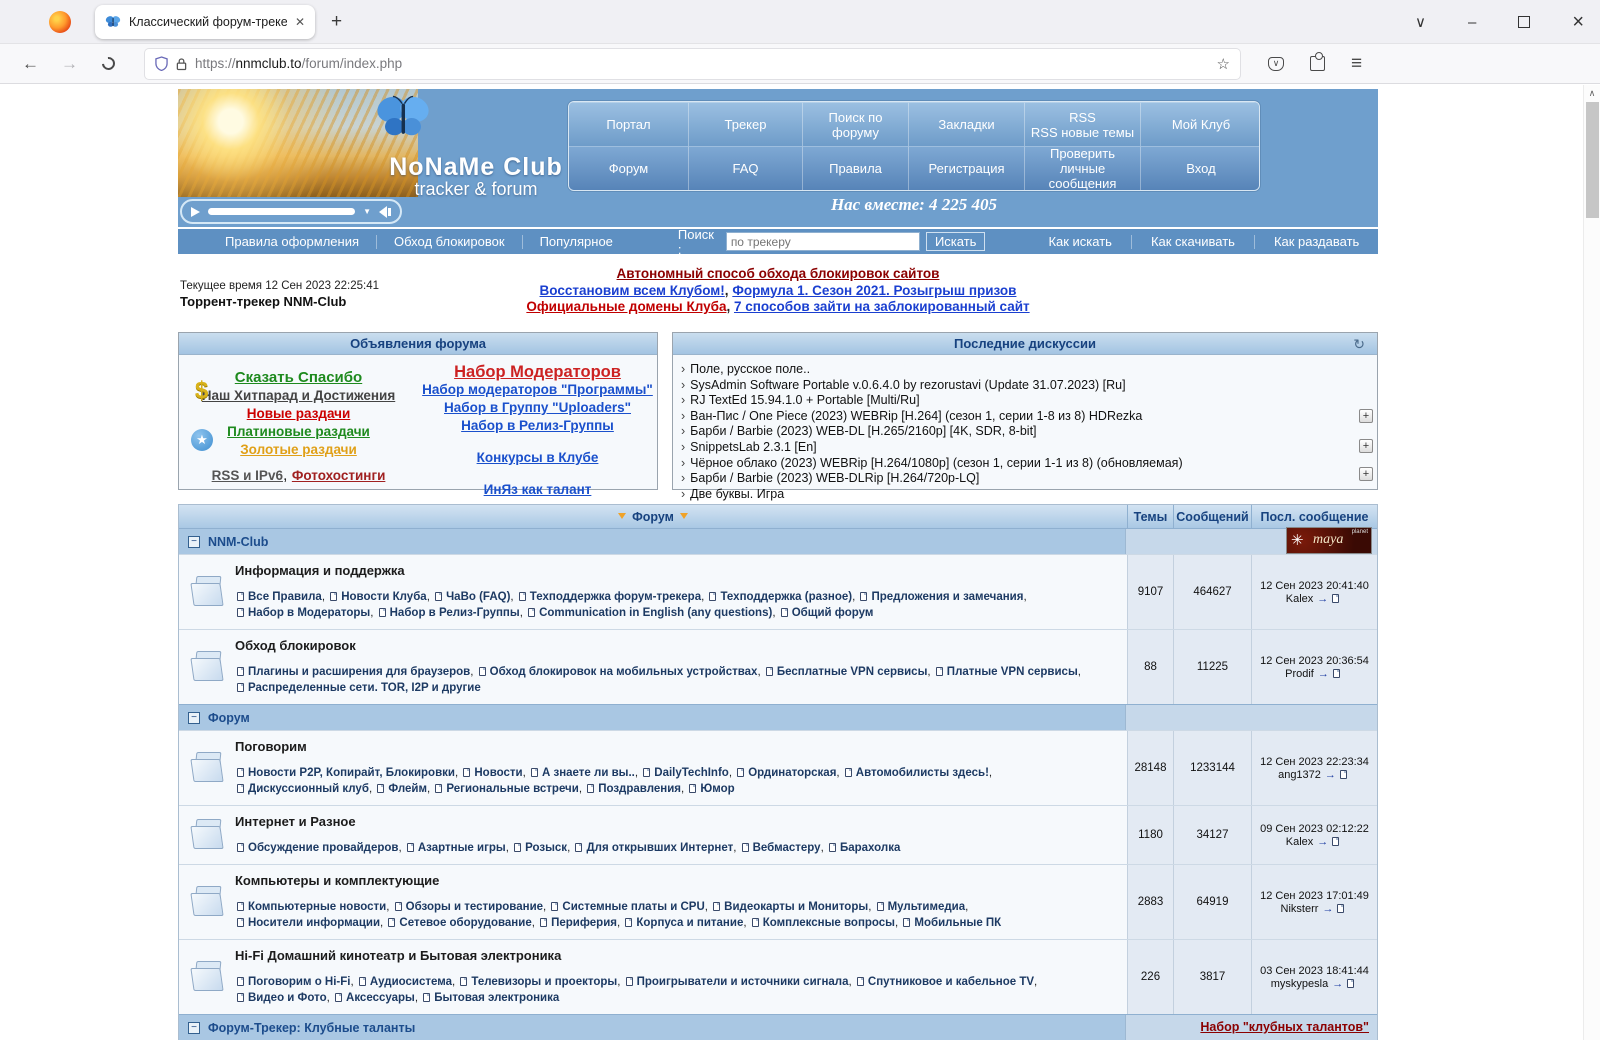 This screenshot has height=1040, width=1600. I want to click on subforum-link: Communication in English (any questions), so click(655, 613).